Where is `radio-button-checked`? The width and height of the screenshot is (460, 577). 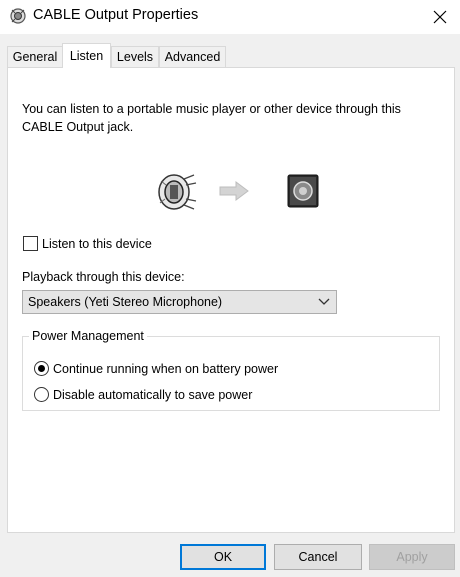
radio-button-checked is located at coordinates (41, 368).